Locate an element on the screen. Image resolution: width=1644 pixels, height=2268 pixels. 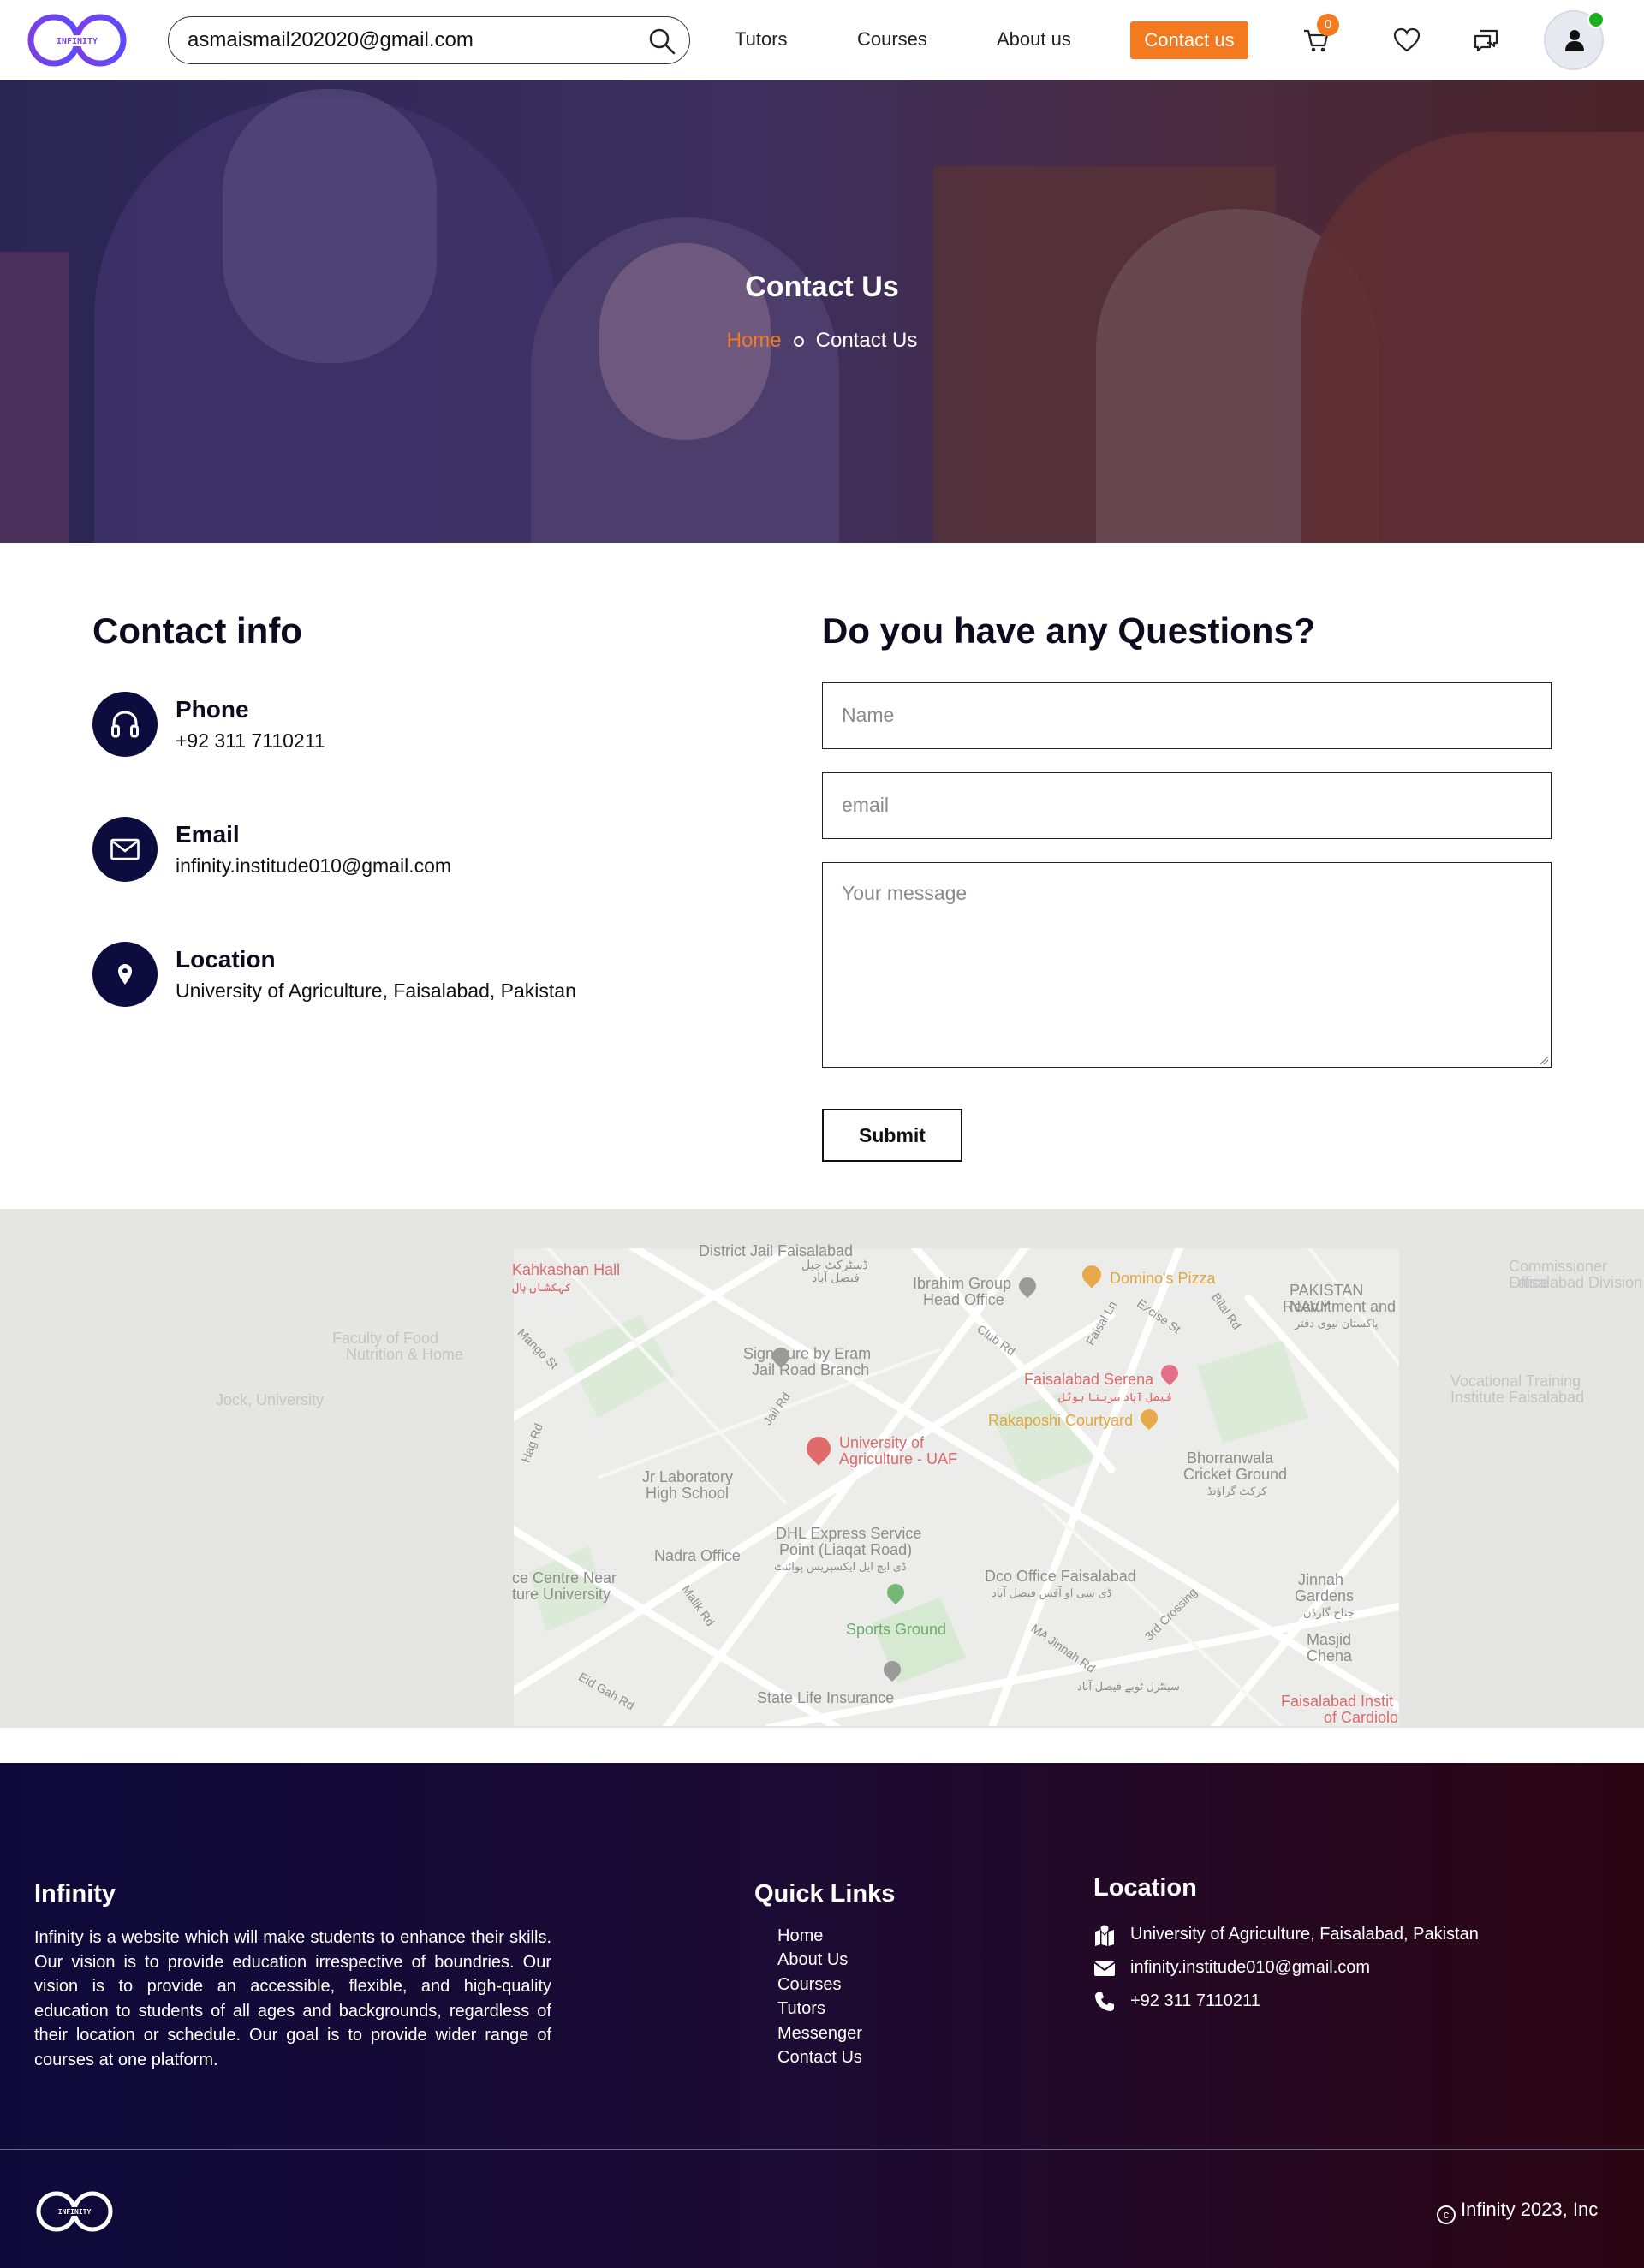
location-title: Location is located at coordinates (226, 959).